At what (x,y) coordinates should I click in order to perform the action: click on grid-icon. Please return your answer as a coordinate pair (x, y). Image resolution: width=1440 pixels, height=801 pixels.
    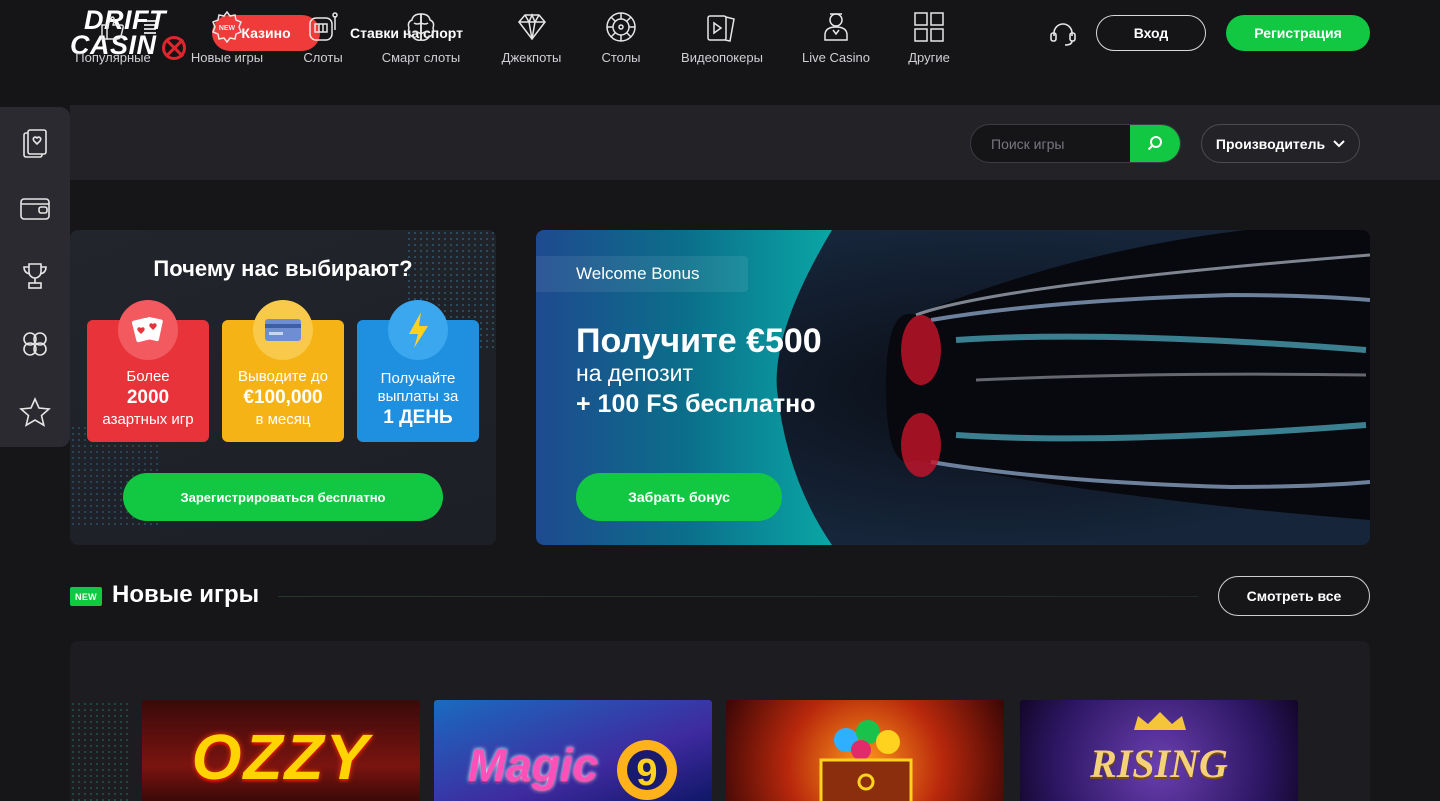
    Looking at the image, I should click on (929, 27).